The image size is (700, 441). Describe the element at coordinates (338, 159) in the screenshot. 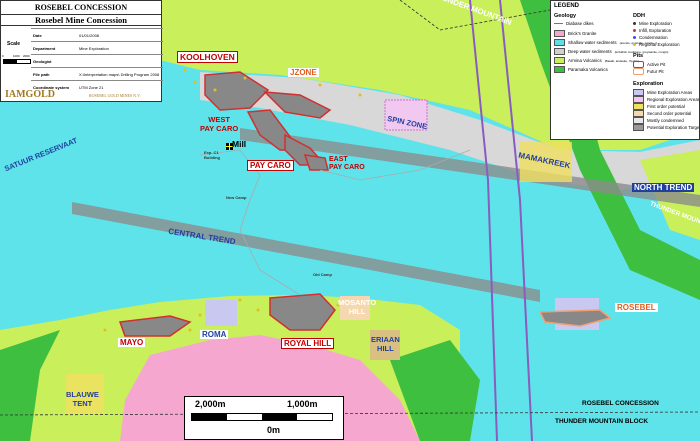

I see `label-east-pay-caro-line1: EAST` at that location.